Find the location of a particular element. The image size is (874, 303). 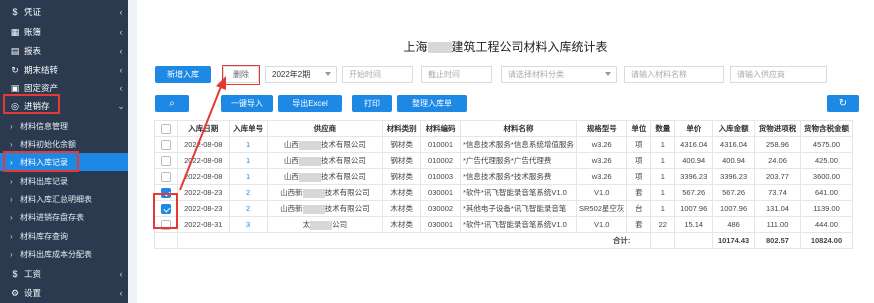

chevron-left-icon: ‹ is located at coordinates (121, 293).